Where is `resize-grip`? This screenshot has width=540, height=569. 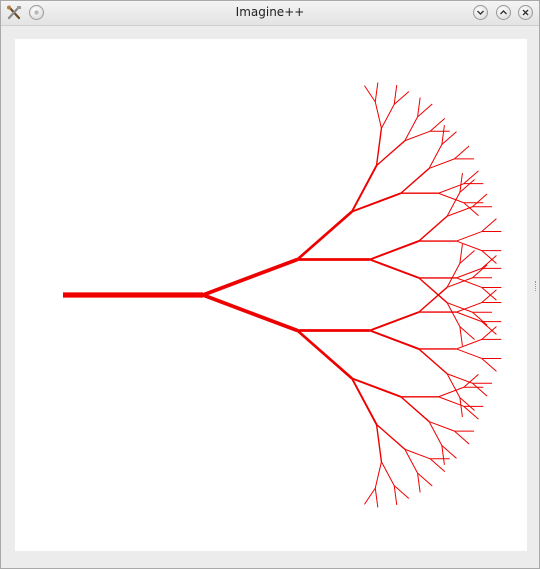
resize-grip is located at coordinates (536, 286).